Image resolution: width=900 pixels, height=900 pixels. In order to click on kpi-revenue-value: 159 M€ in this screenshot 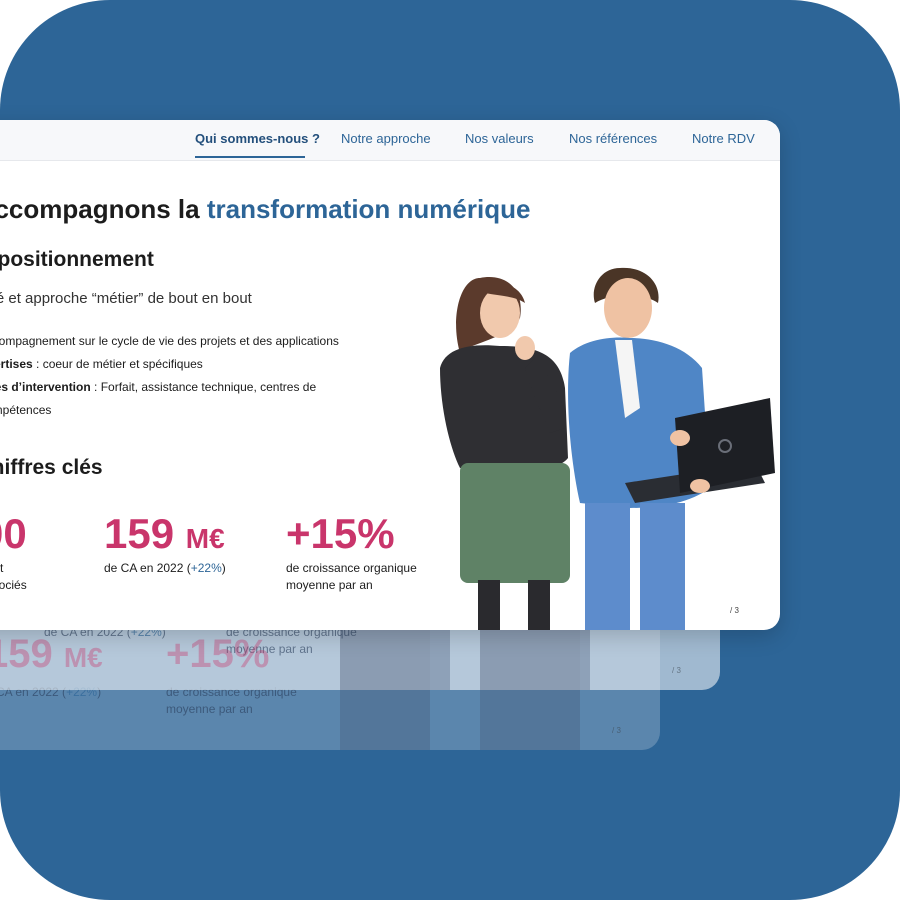, I will do `click(164, 533)`.